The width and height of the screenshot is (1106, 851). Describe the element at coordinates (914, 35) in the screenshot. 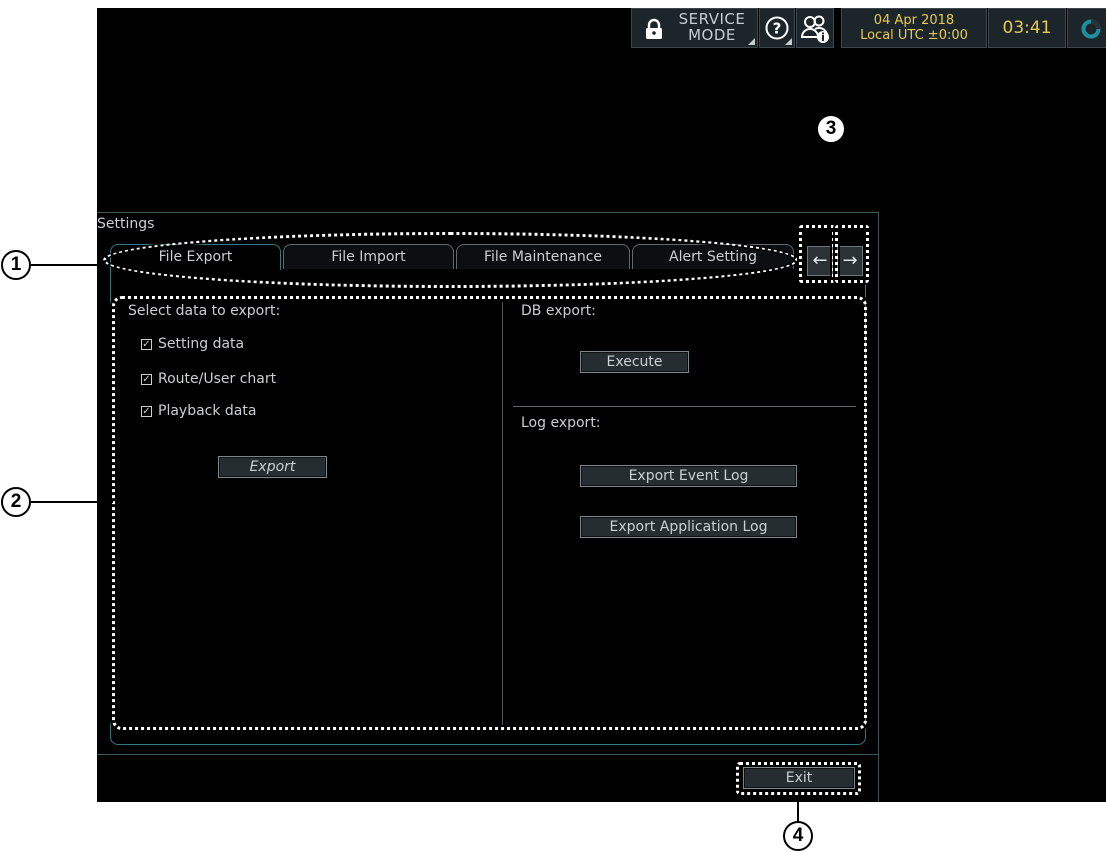

I see `utc-text: Local UTC ±0:00` at that location.